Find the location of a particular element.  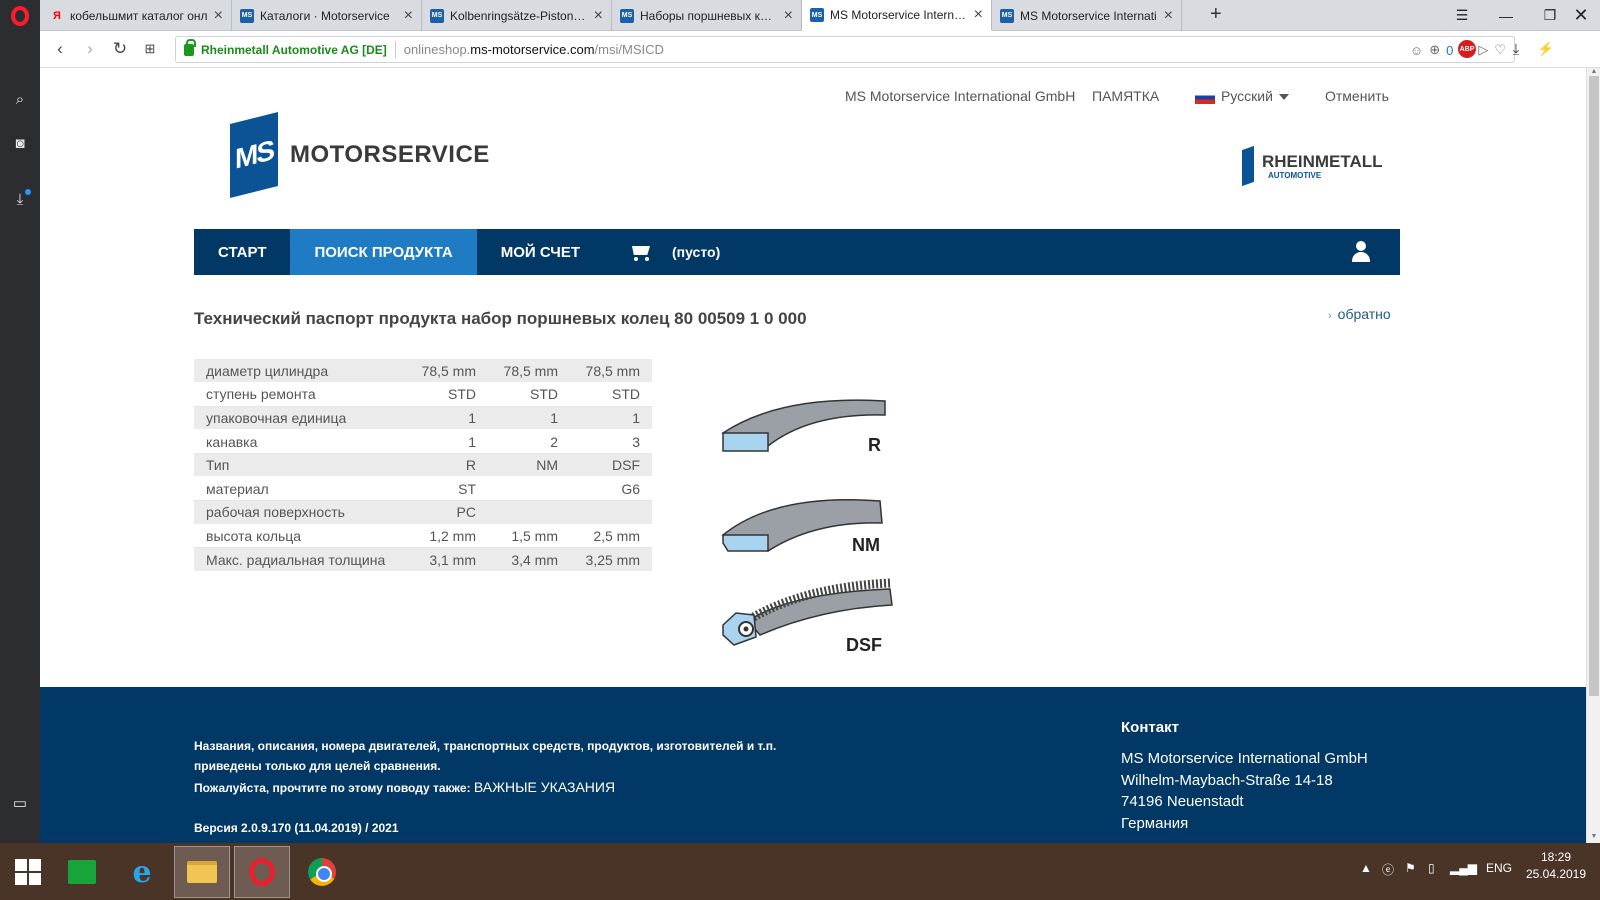

taskbar-internet-explorer: e is located at coordinates (142, 872).